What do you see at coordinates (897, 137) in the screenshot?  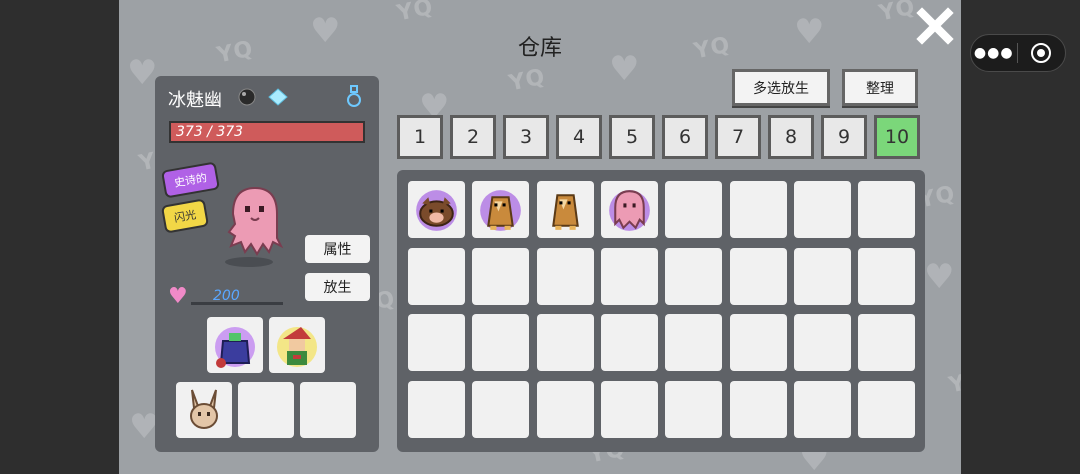 I see `page-tab-10: 10` at bounding box center [897, 137].